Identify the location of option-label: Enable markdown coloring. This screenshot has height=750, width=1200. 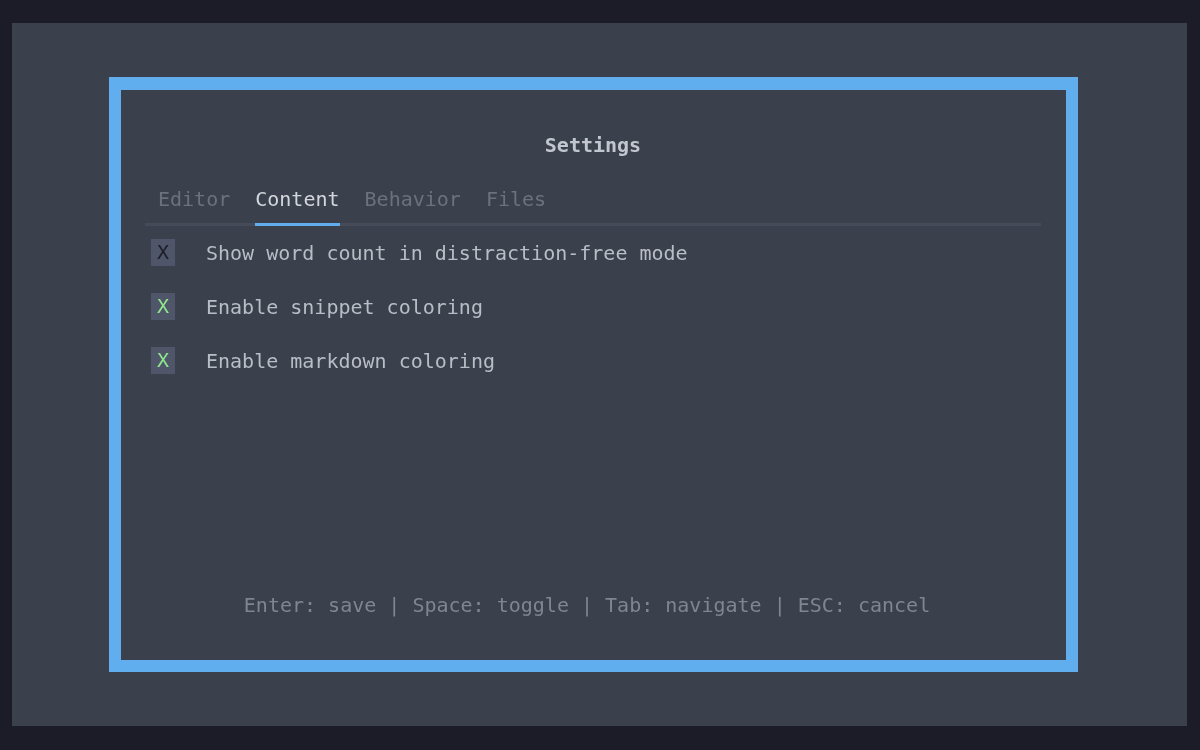
(350, 360).